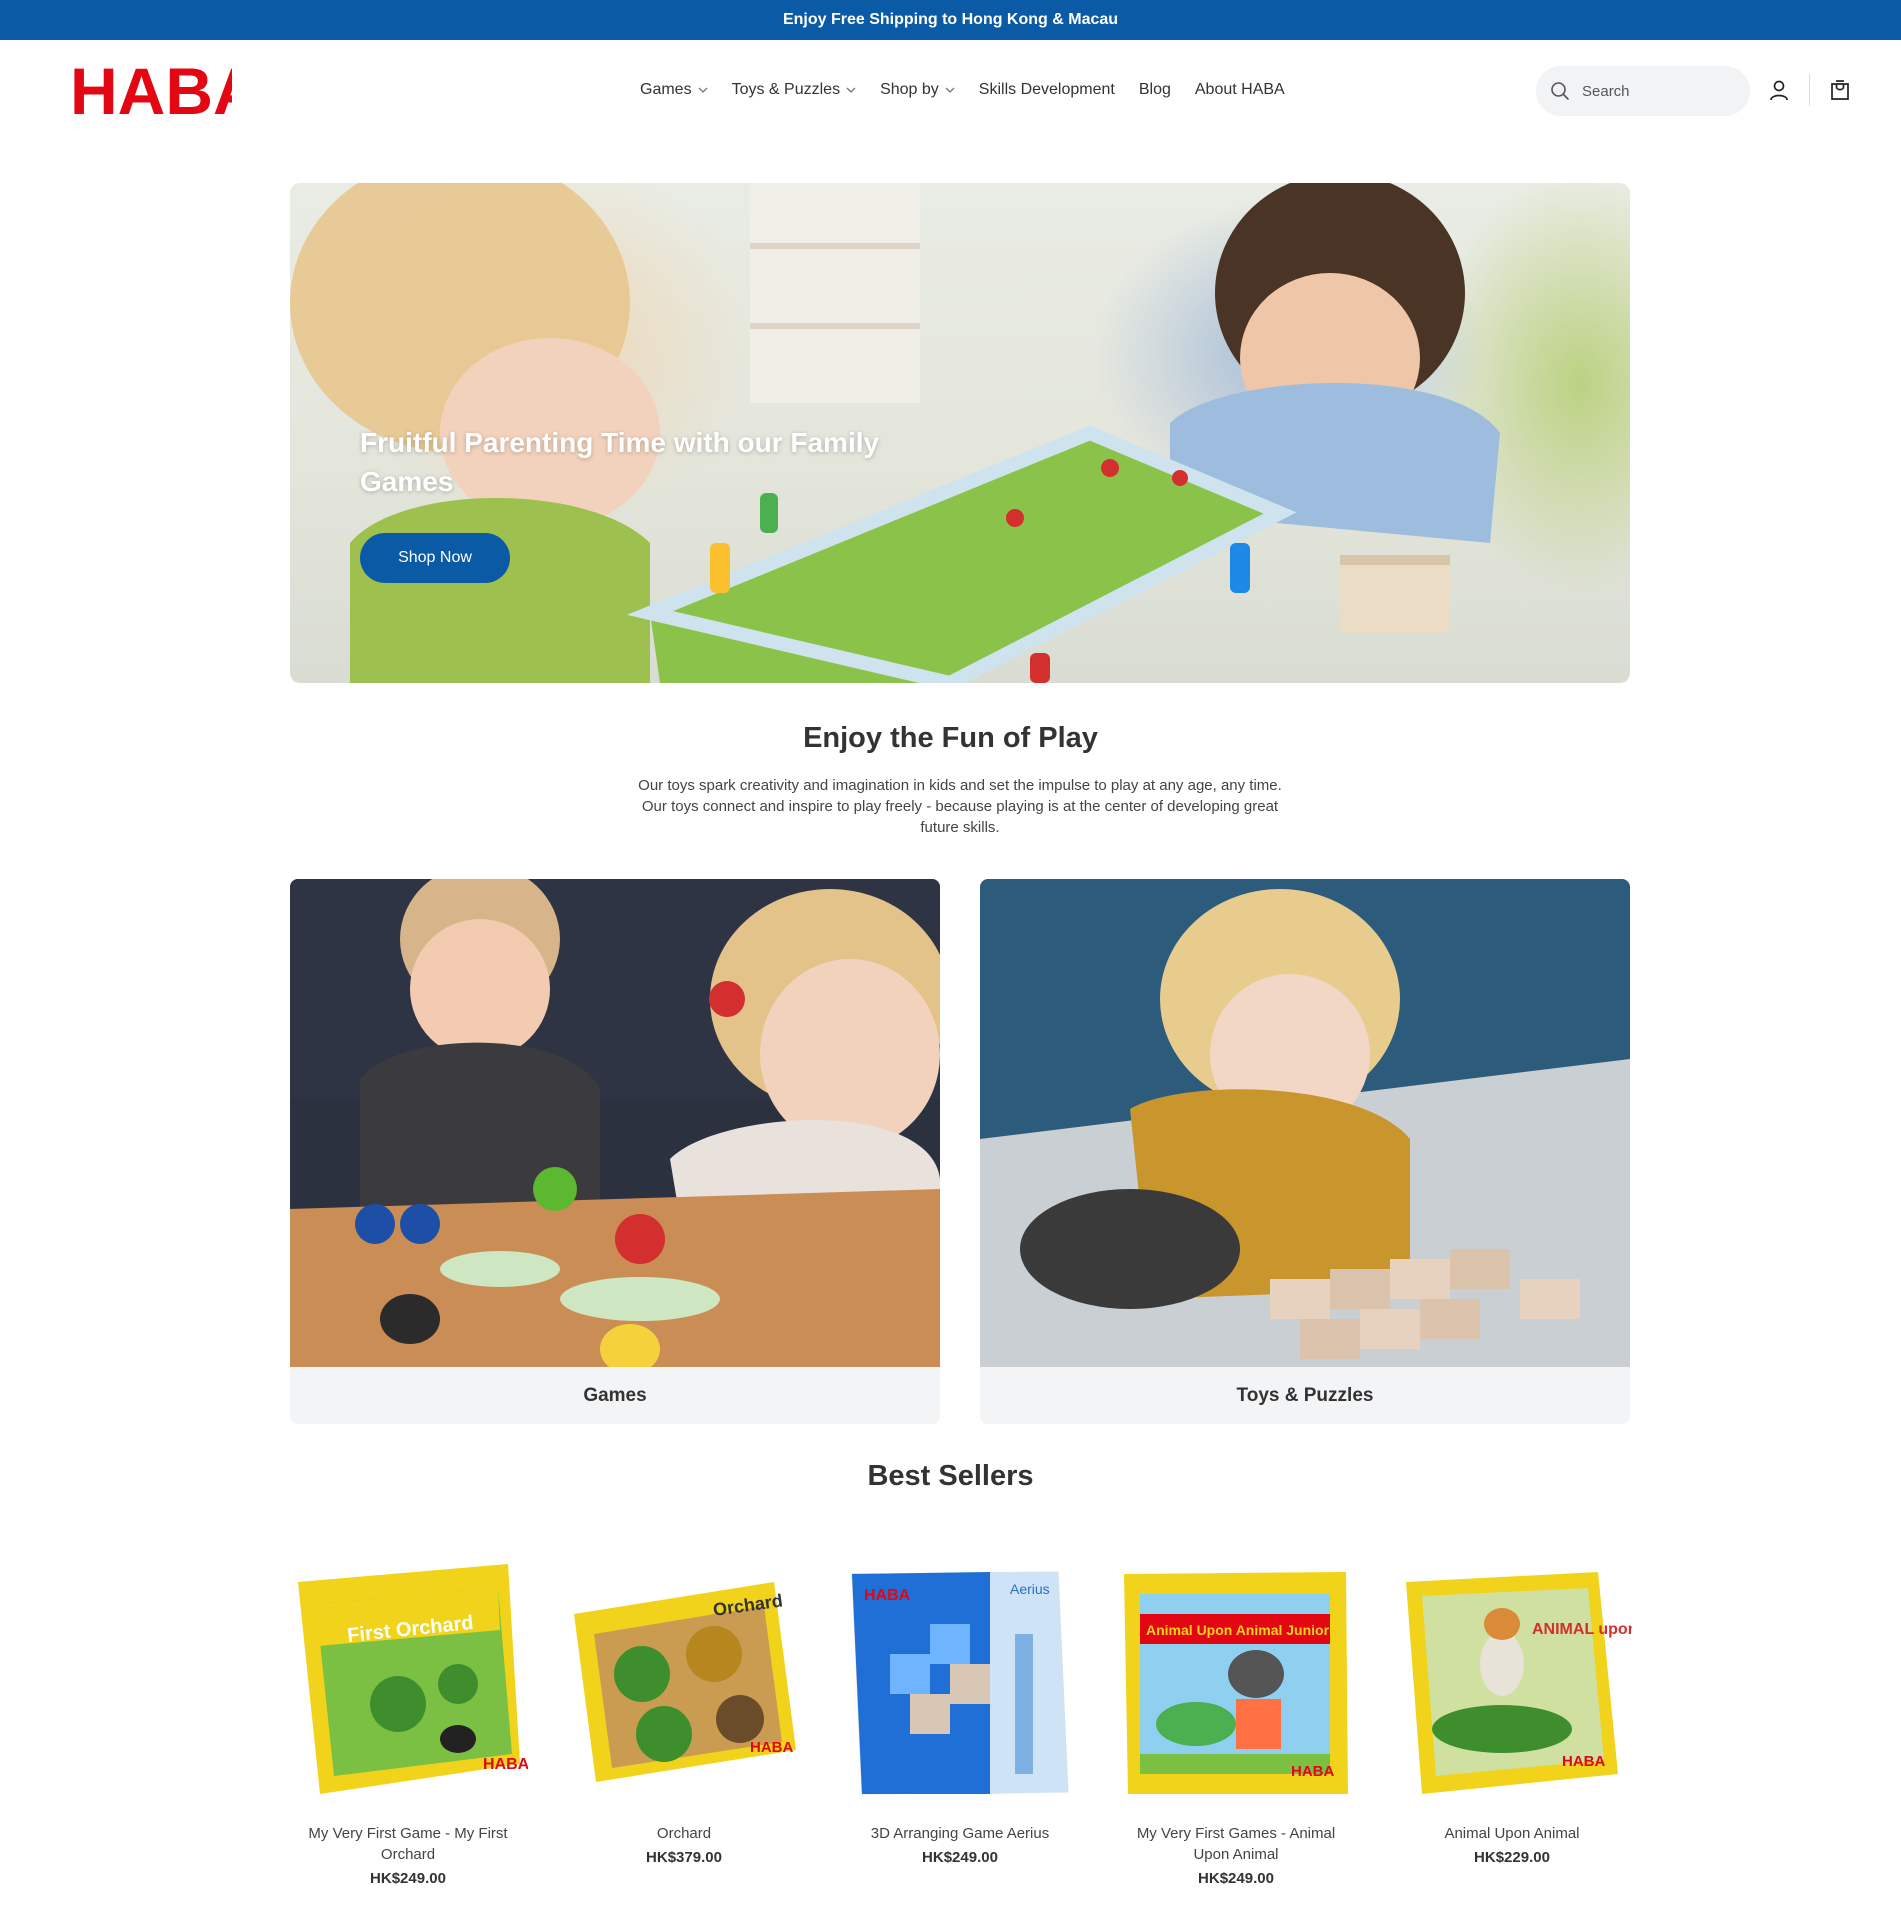 This screenshot has width=1901, height=1920. Describe the element at coordinates (950, 1476) in the screenshot. I see `best-sellers-title: Best Sellers` at that location.